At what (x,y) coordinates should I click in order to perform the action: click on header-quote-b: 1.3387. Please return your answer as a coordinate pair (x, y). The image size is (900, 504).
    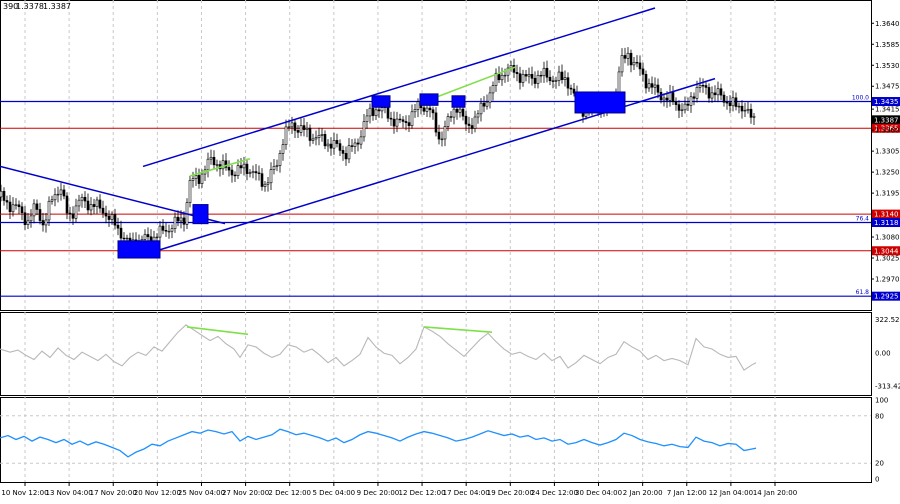
    Looking at the image, I should click on (57, 6).